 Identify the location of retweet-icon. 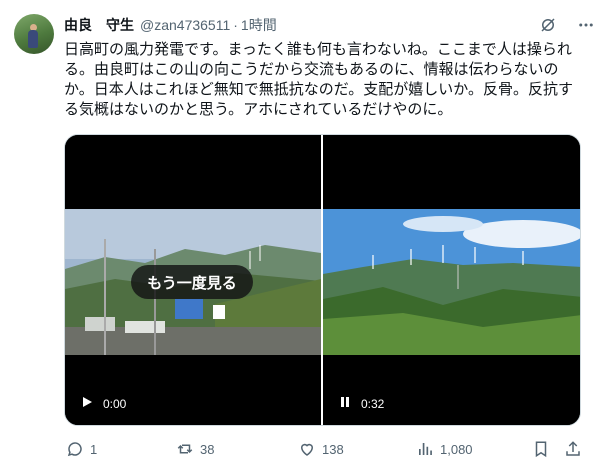
(185, 449).